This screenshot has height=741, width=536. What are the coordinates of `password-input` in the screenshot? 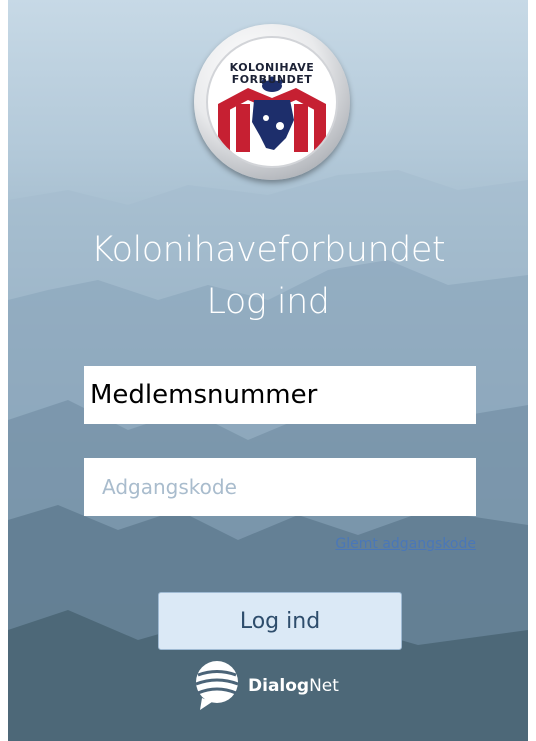 It's located at (280, 487).